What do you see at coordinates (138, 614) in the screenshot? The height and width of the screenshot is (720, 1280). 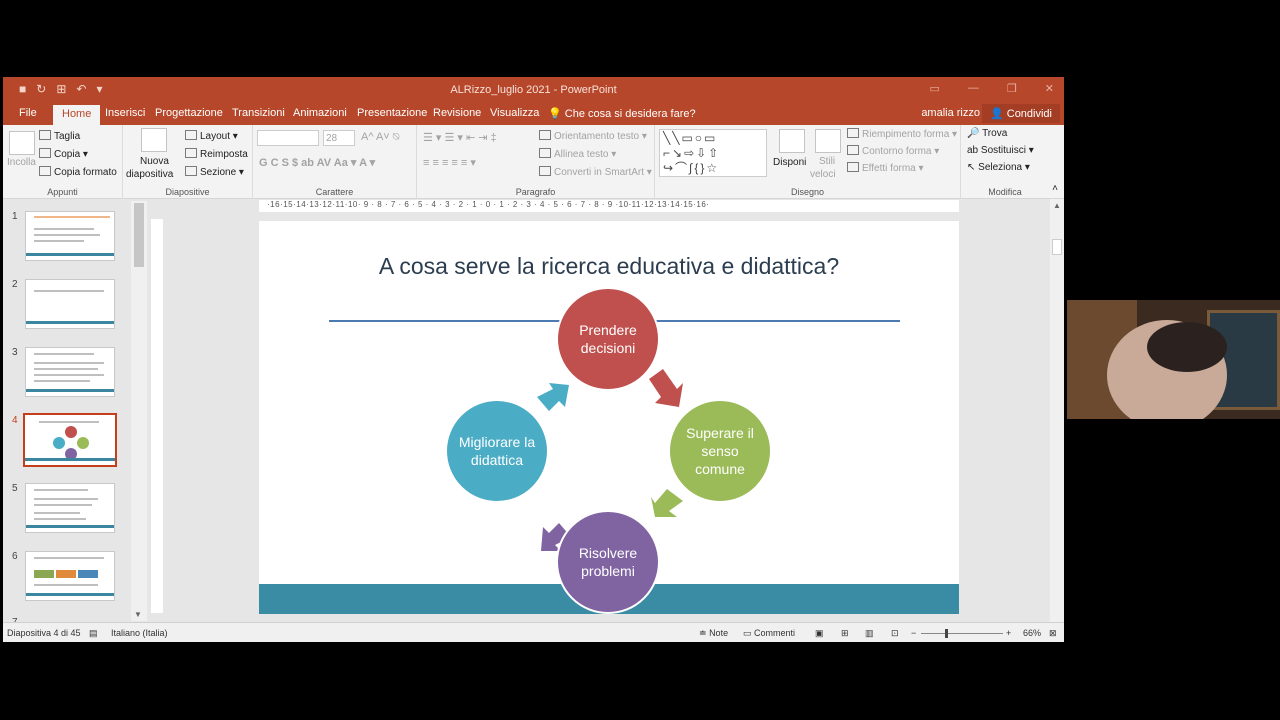 I see `scroll-down-icon: ▼` at bounding box center [138, 614].